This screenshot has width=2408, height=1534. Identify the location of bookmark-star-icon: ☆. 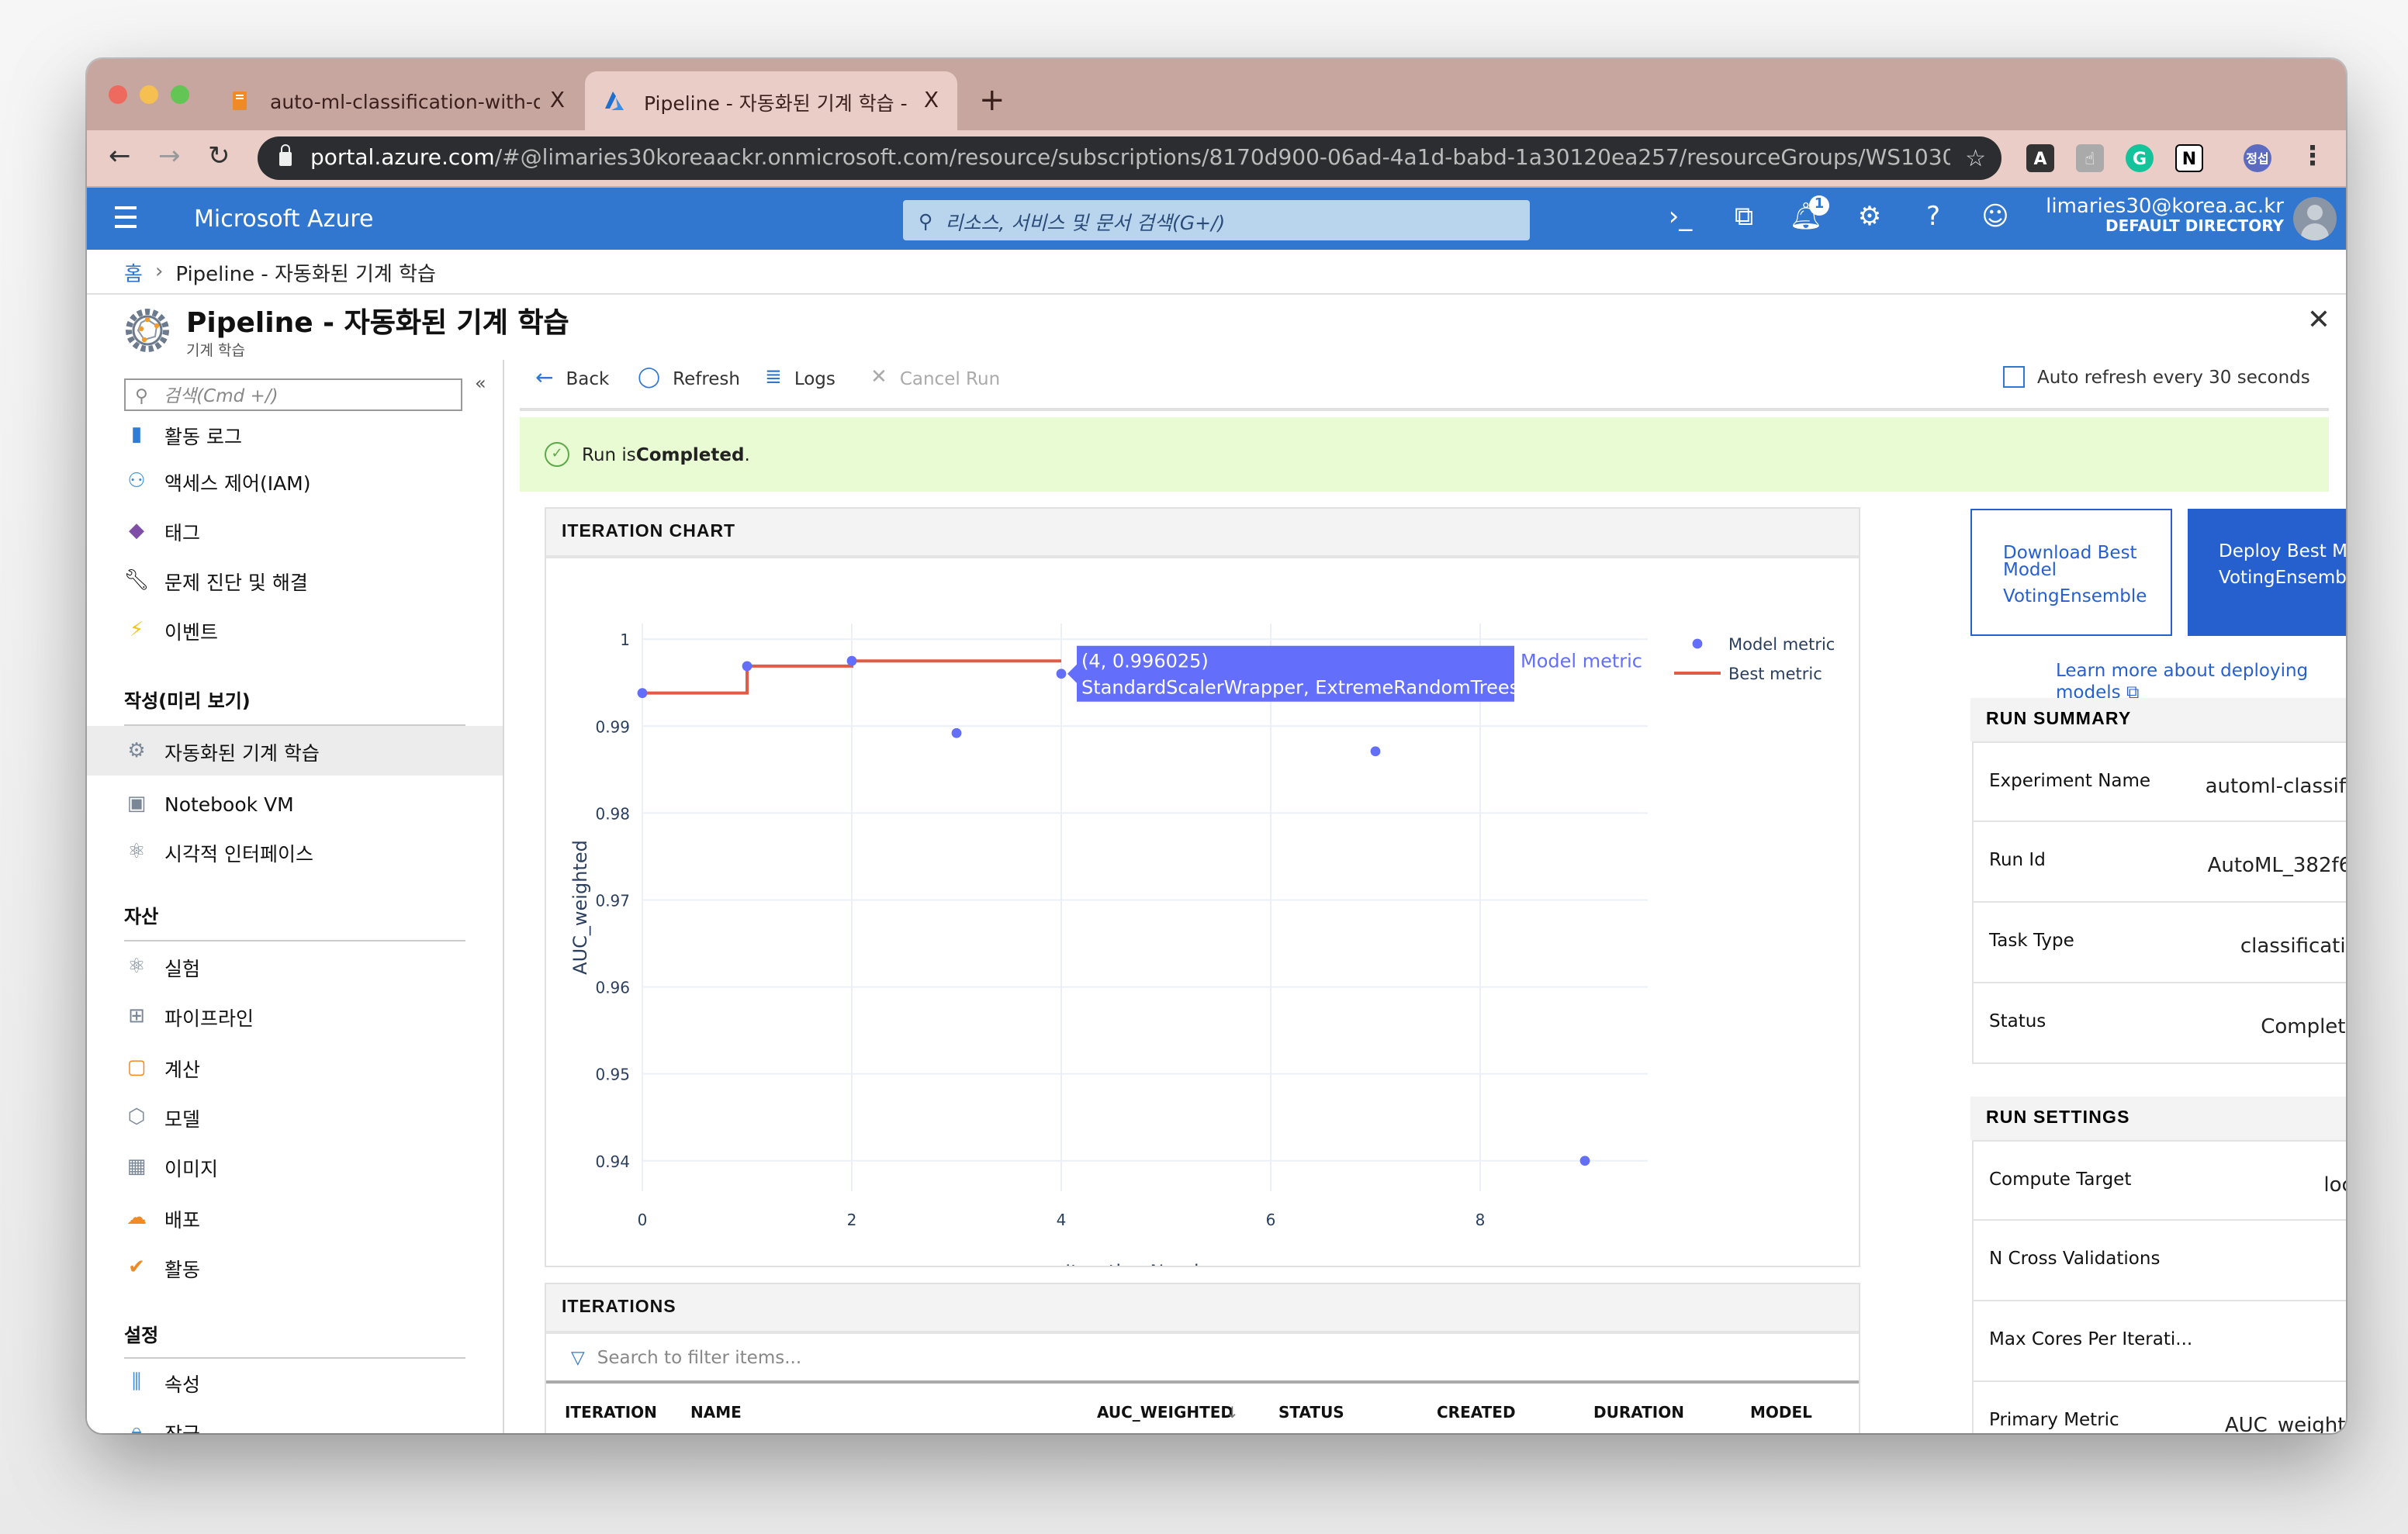
(1975, 158).